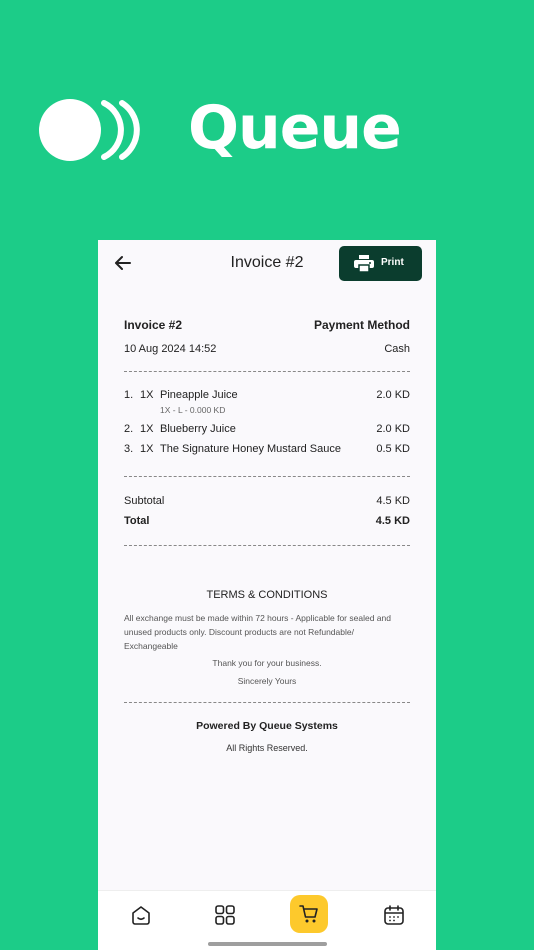  I want to click on printer-icon, so click(364, 264).